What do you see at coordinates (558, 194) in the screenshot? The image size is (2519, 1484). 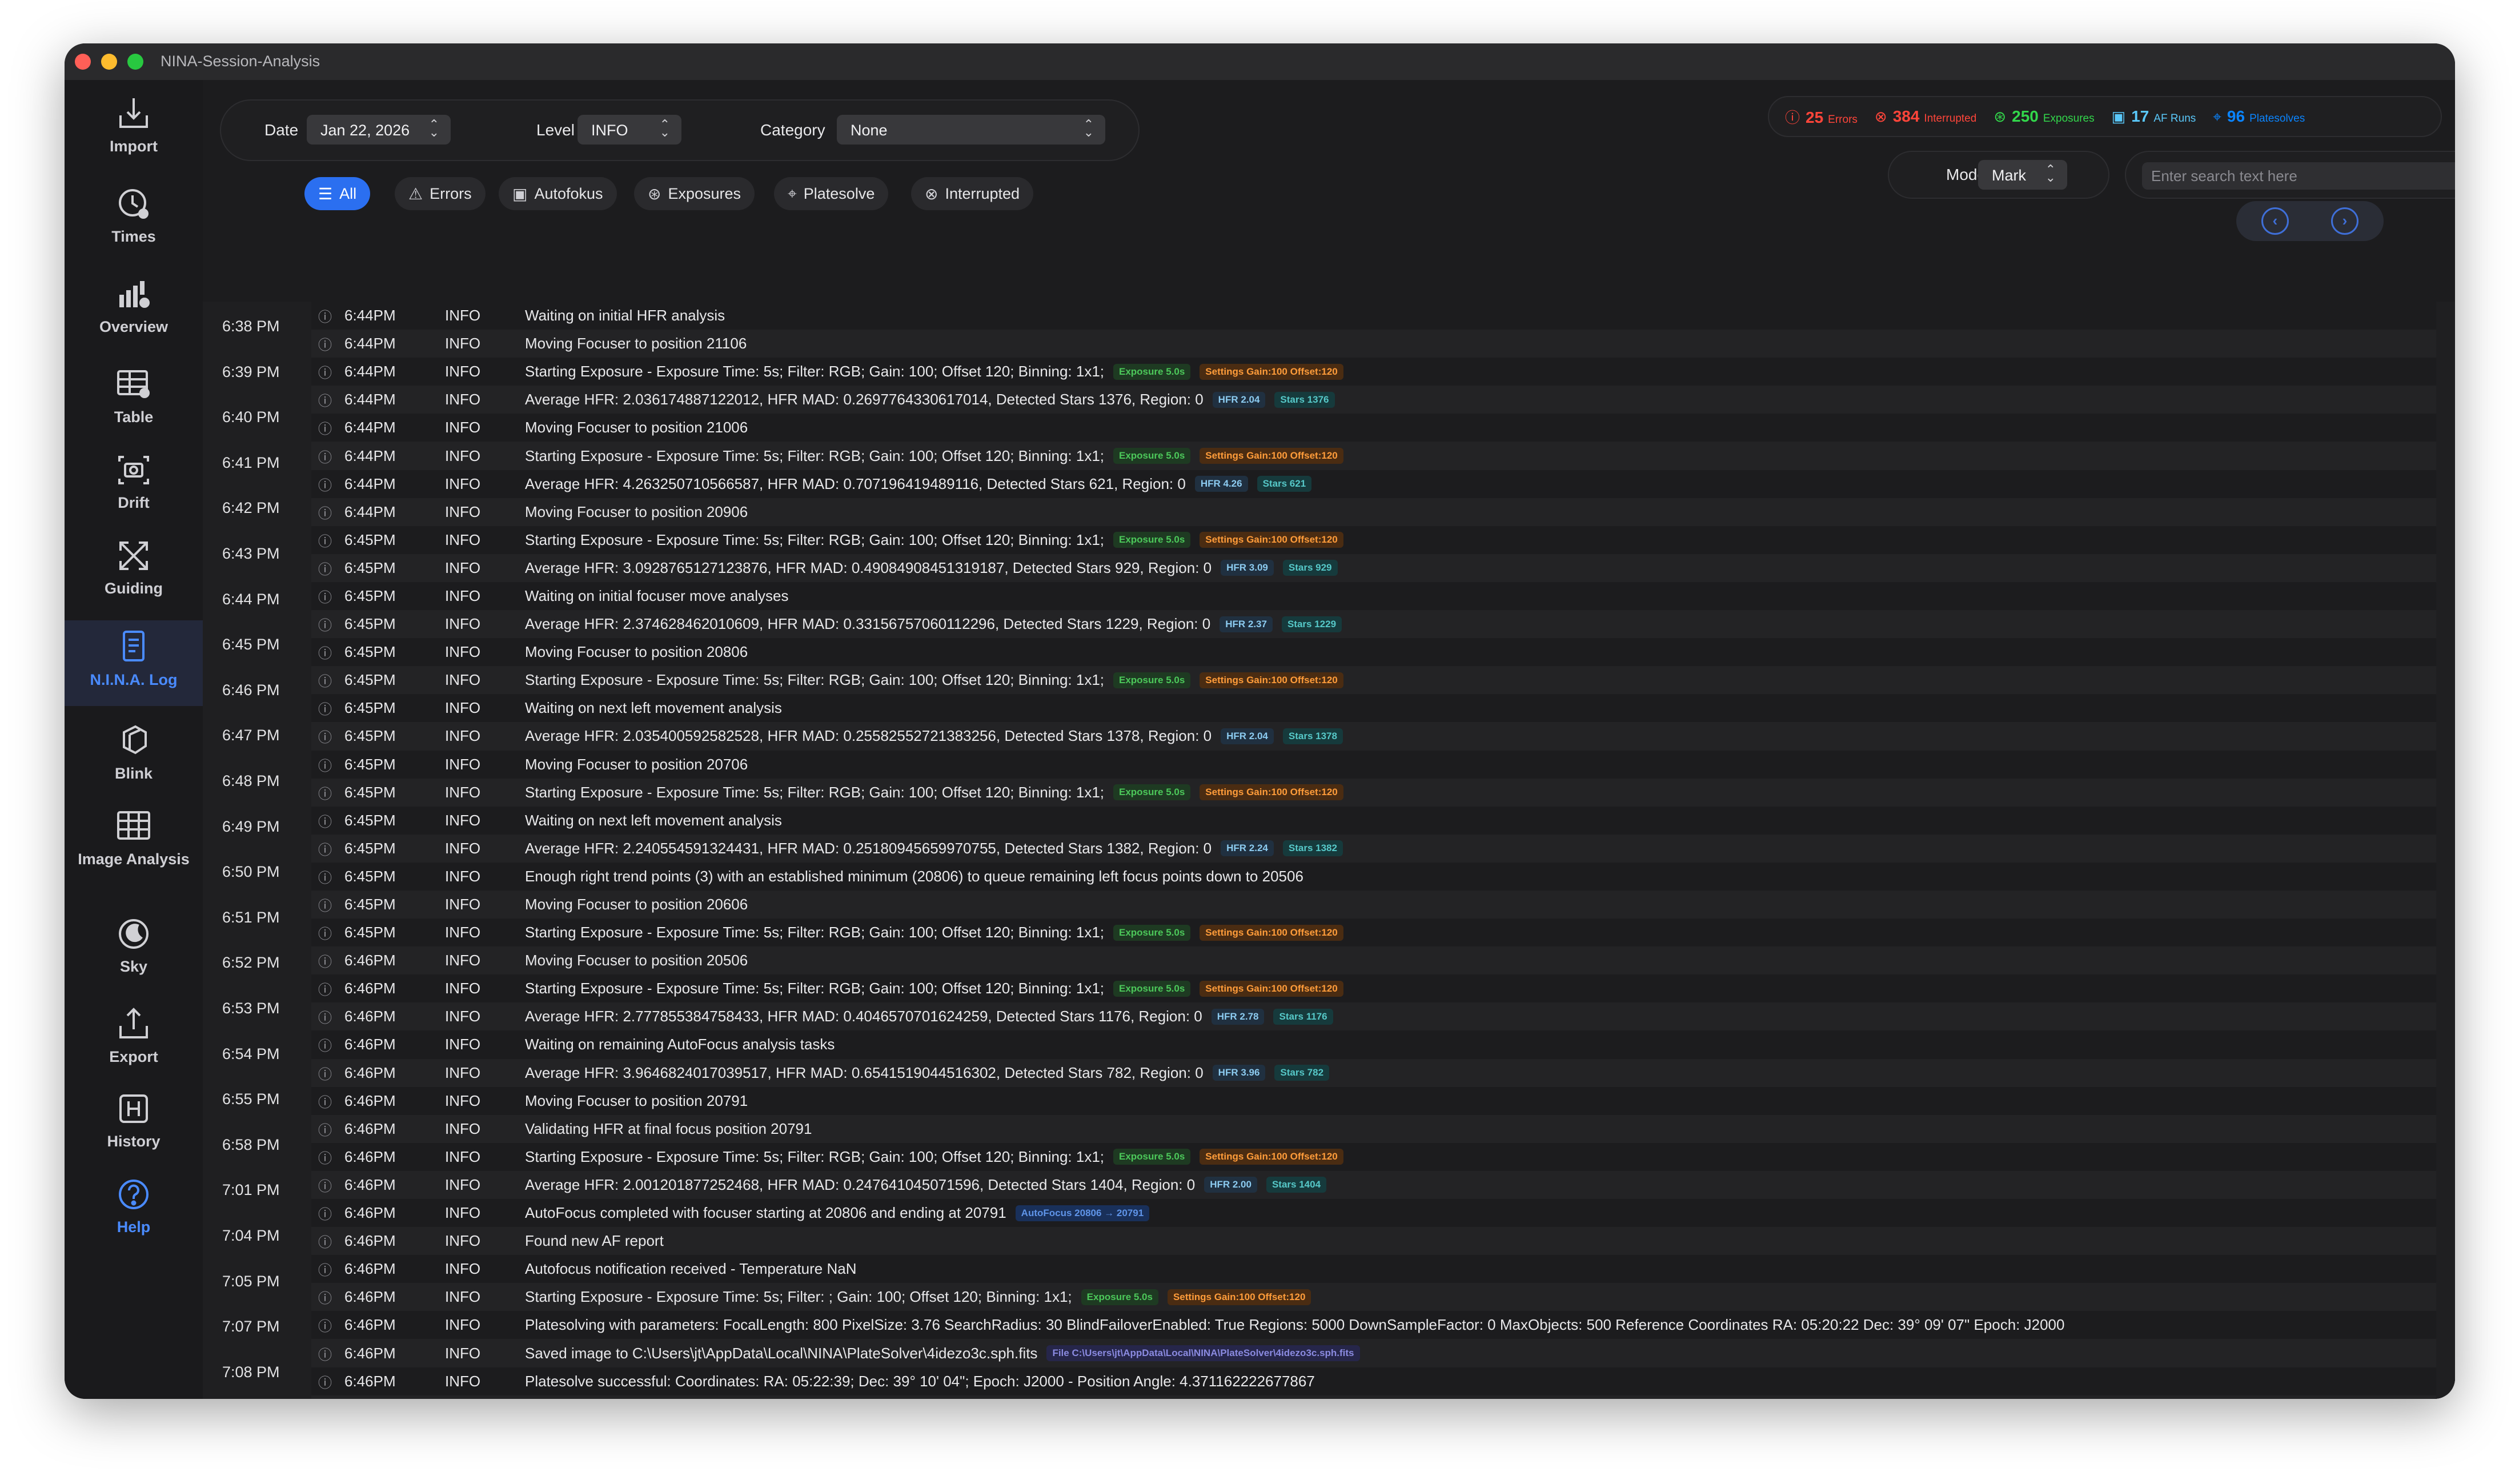 I see `filter-pill-autofokus: ▣ Autofokus` at bounding box center [558, 194].